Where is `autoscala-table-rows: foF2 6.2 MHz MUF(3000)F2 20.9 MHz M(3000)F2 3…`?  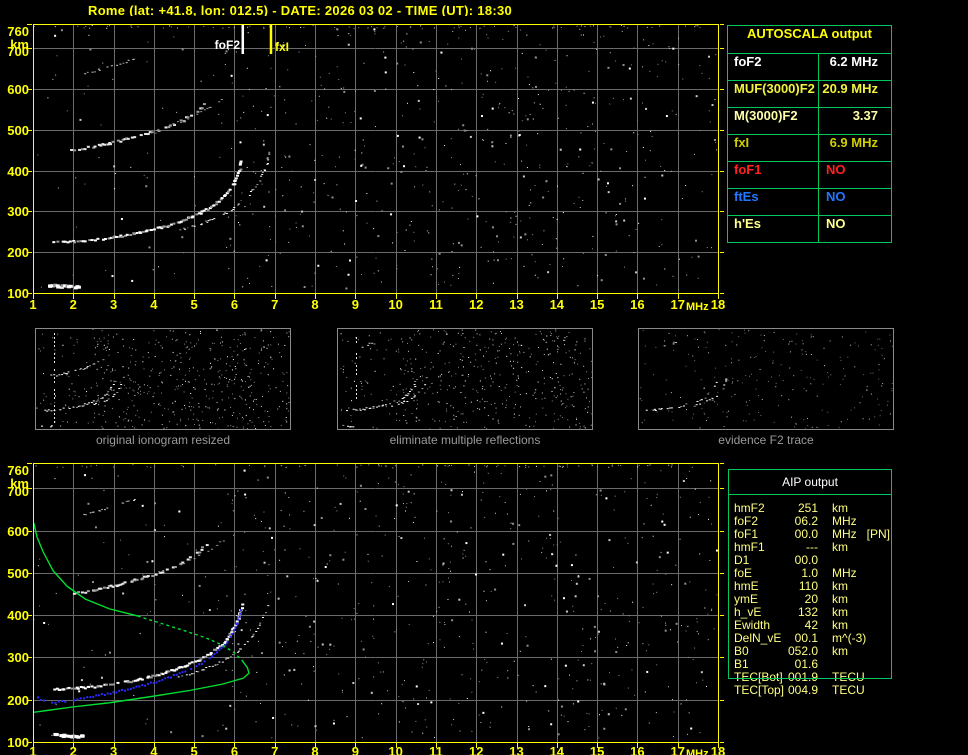
autoscala-table-rows: foF2 6.2 MHz MUF(3000)F2 20.9 MHz M(3000)F2 3… is located at coordinates (809, 148).